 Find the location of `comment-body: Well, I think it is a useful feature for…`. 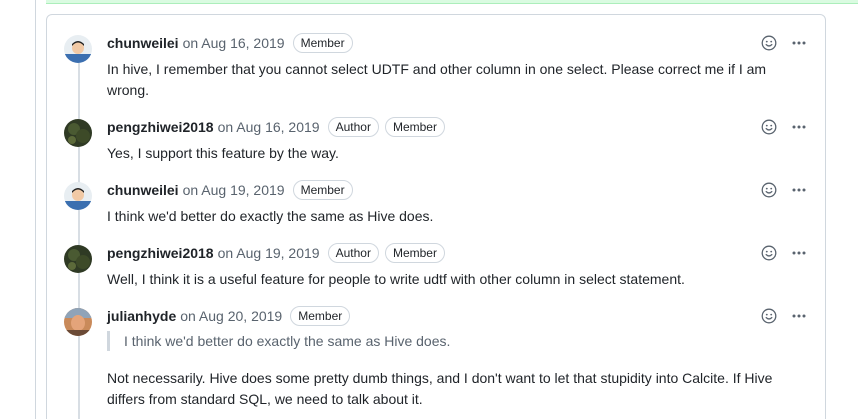

comment-body: Well, I think it is a useful feature for… is located at coordinates (396, 279).